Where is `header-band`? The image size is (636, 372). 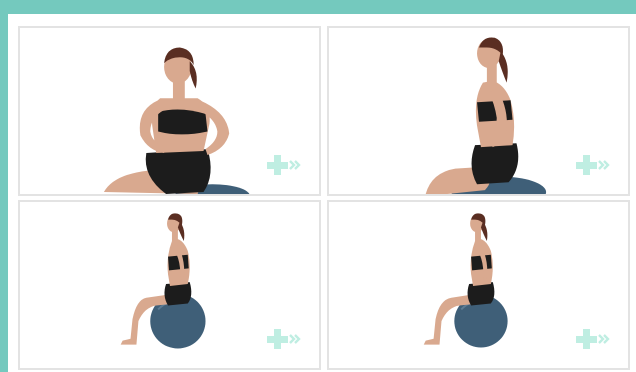 header-band is located at coordinates (318, 7).